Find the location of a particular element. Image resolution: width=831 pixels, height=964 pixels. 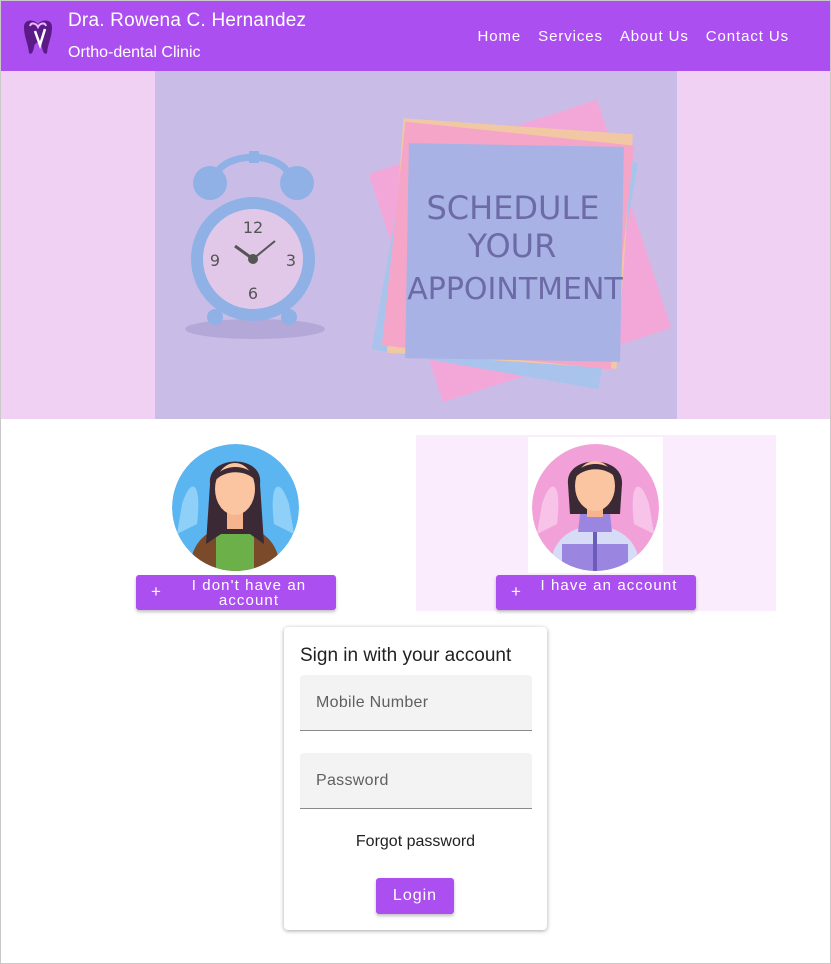

nav-services: Services is located at coordinates (570, 36).